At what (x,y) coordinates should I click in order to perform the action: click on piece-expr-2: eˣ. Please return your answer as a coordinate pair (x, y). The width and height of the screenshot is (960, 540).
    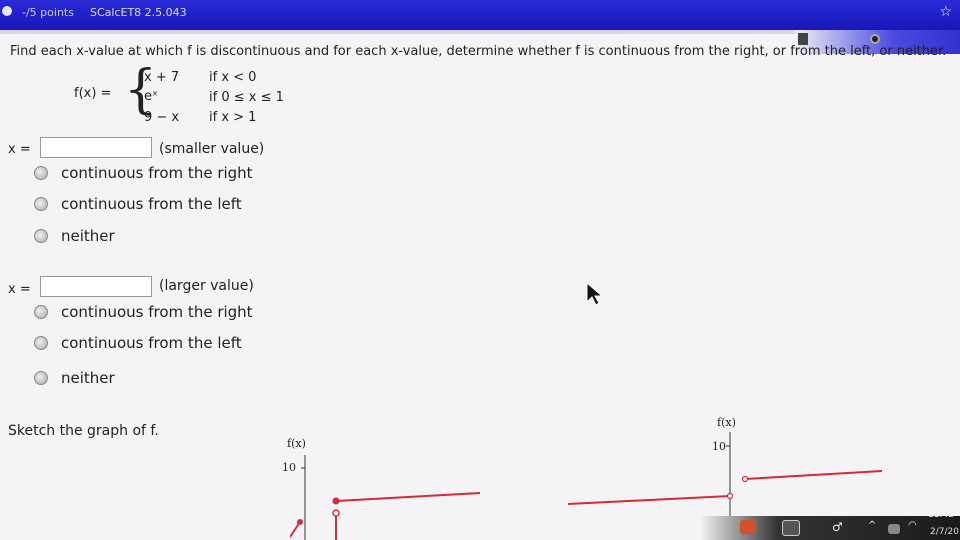
    Looking at the image, I should click on (151, 96).